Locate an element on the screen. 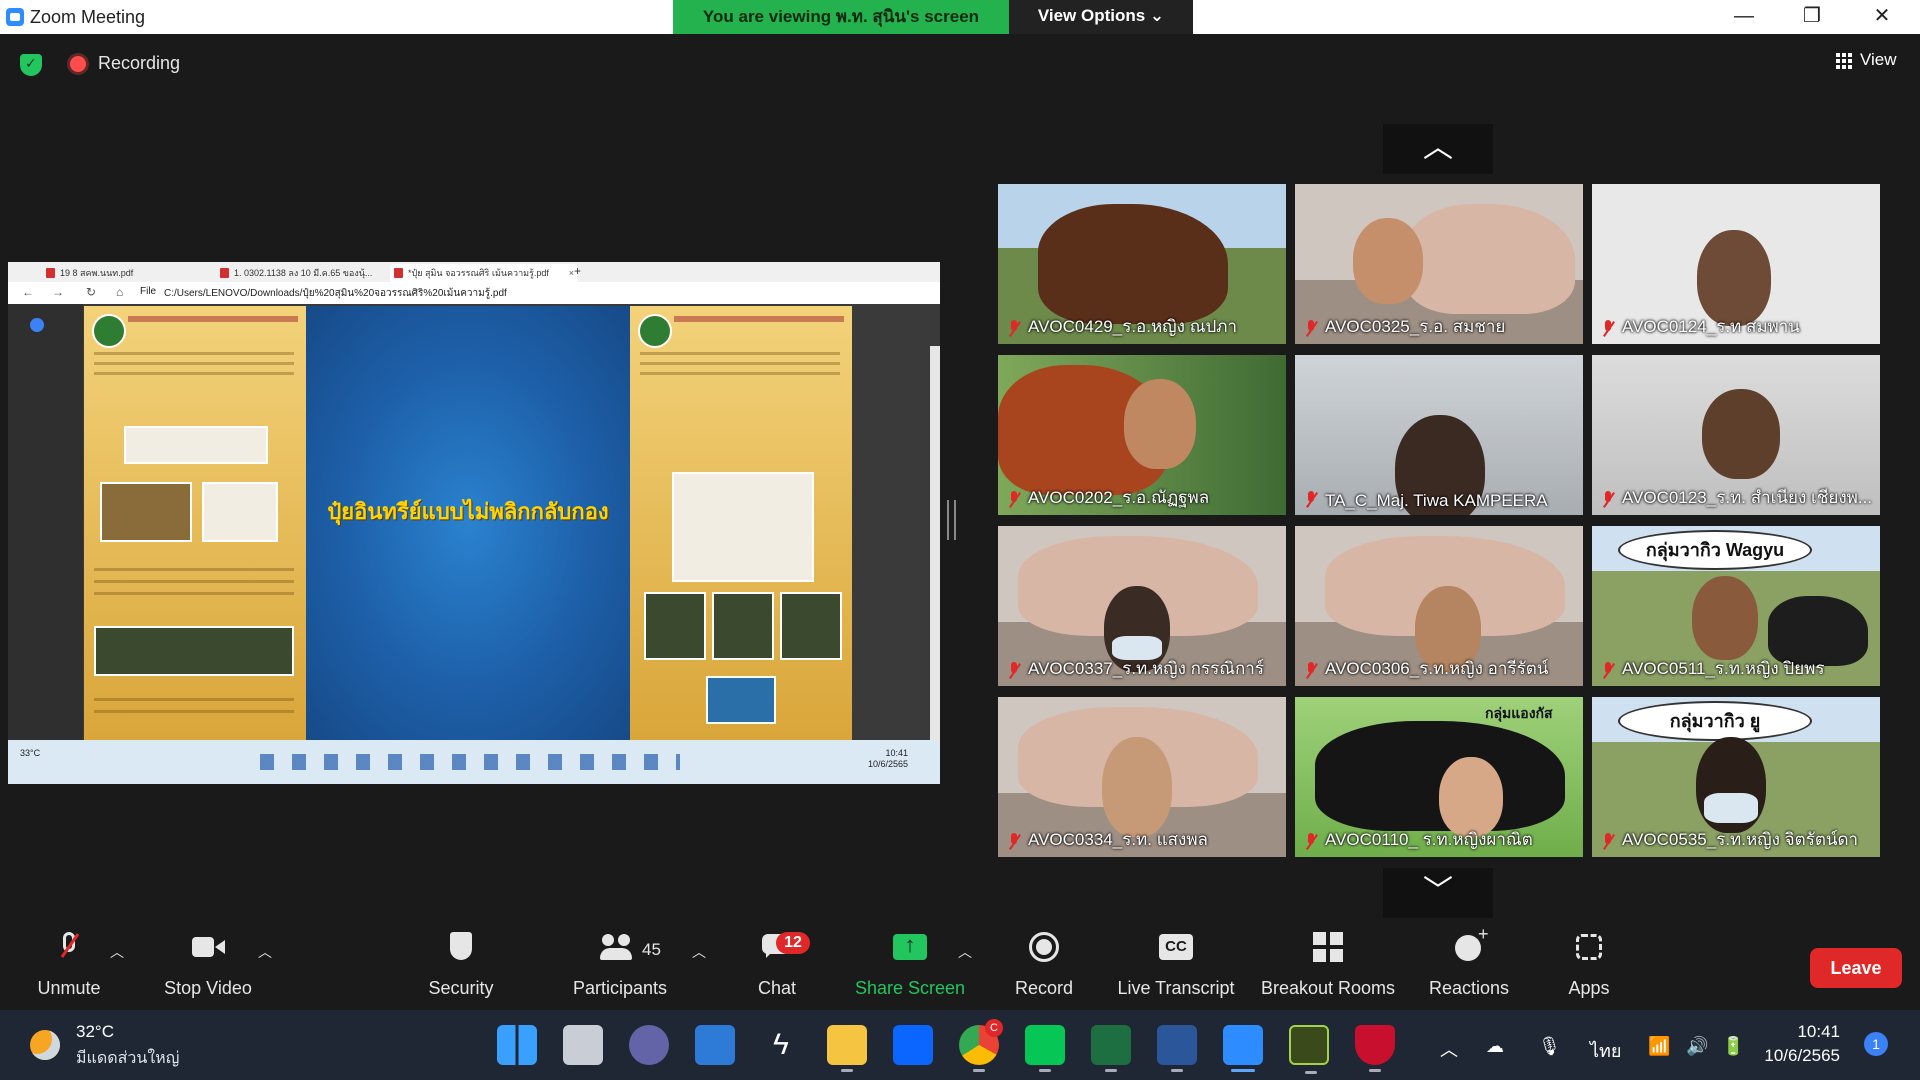 This screenshot has height=1080, width=1920. participant-tile: กลุ่มวากิว Wagyu AVOC0511_ร.ท.หญิง ปิยพร is located at coordinates (1736, 606).